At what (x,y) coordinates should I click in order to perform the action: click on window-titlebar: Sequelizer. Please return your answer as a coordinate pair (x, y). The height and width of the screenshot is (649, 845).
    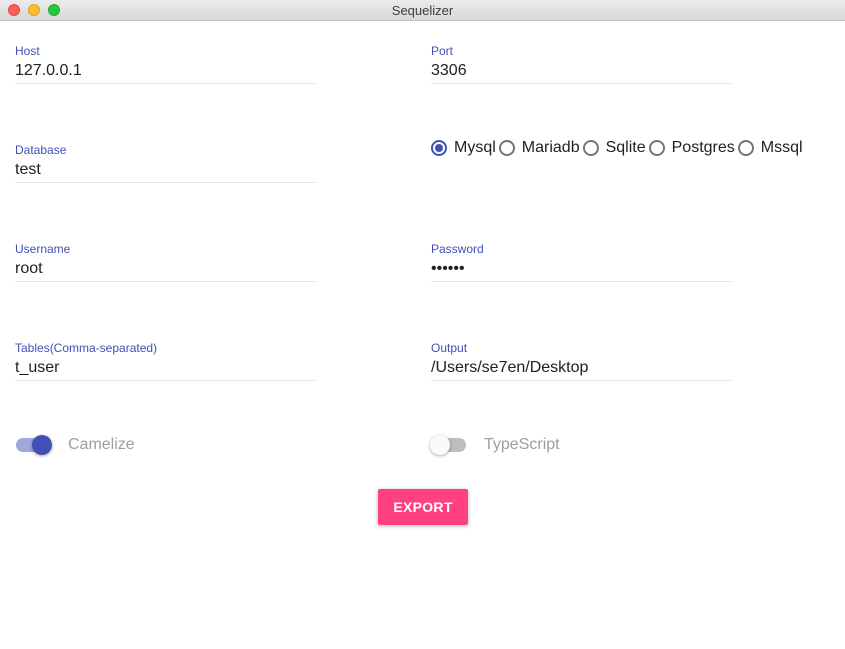
    Looking at the image, I should click on (422, 10).